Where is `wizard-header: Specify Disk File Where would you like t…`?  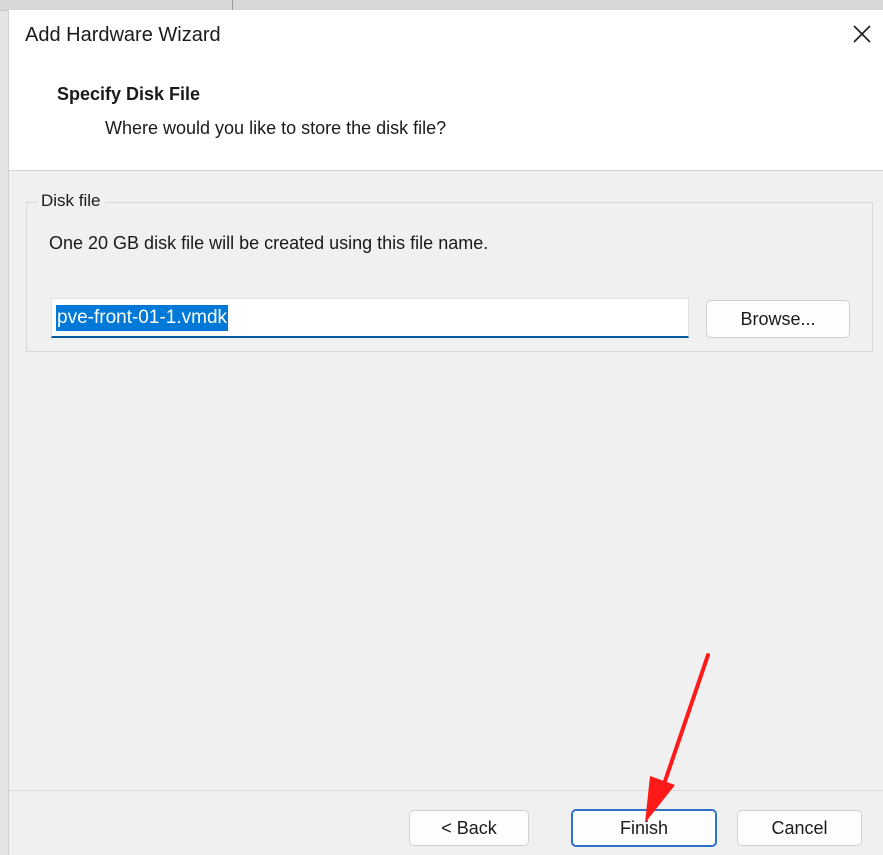 wizard-header: Specify Disk File Where would you like t… is located at coordinates (446, 118).